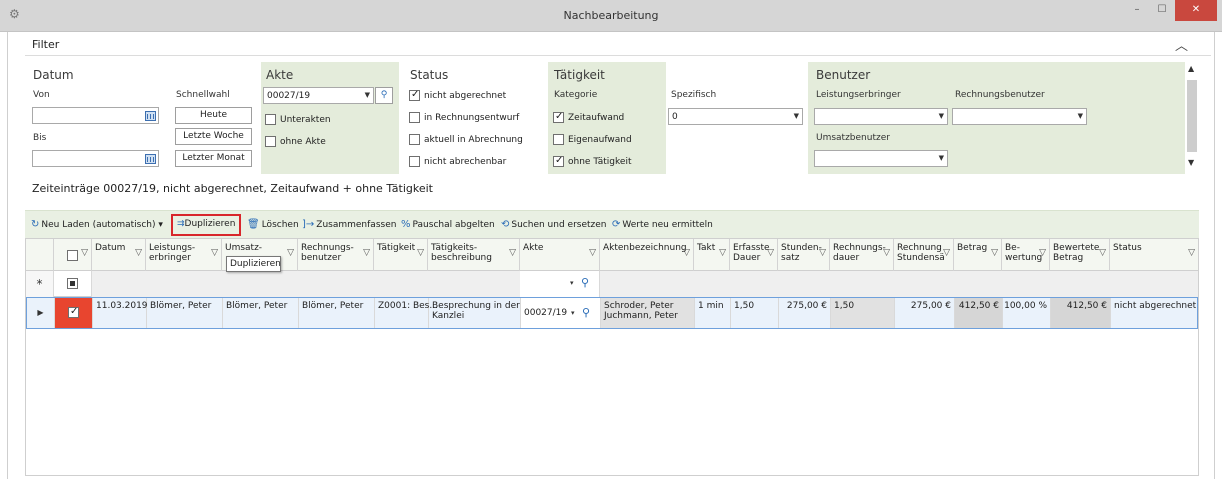 This screenshot has height=479, width=1222. What do you see at coordinates (1181, 44) in the screenshot?
I see `chevron-up-icon: ︿` at bounding box center [1181, 44].